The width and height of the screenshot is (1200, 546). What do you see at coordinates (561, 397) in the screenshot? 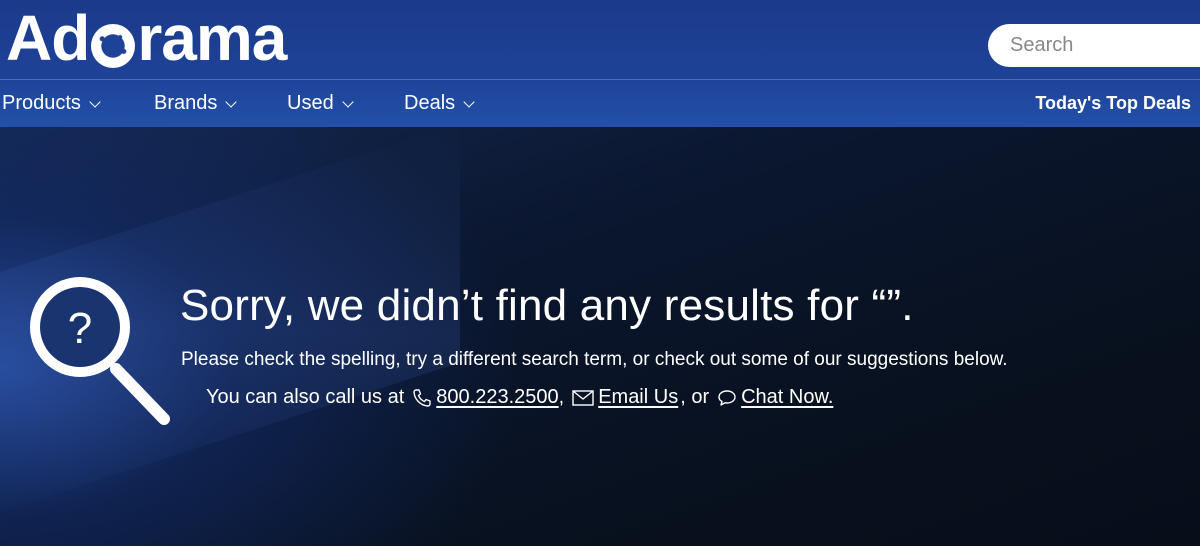
I see `contact-sep: ,` at bounding box center [561, 397].